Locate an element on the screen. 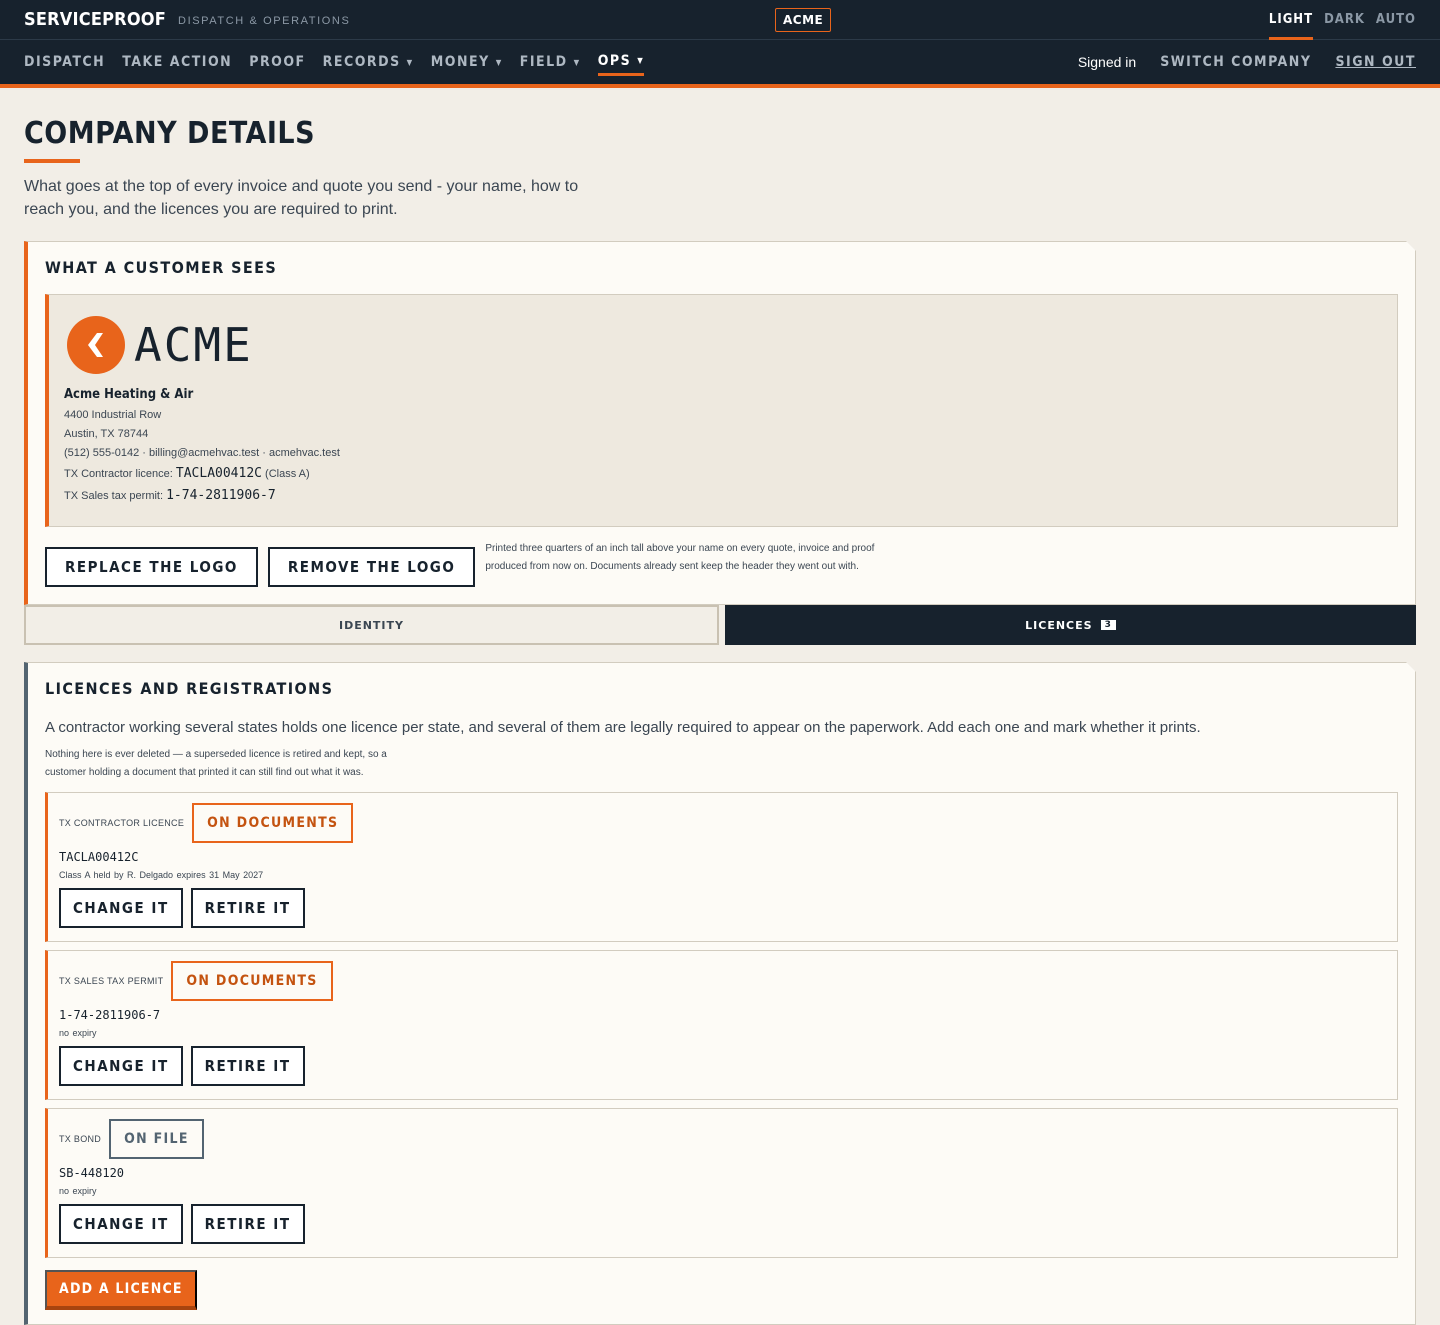 This screenshot has height=1325, width=1440. logo-chevron-icon is located at coordinates (96, 345).